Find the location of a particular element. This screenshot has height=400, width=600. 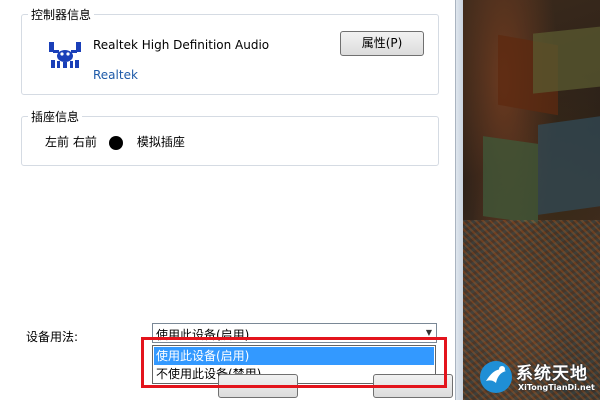

jack-type: 模拟插座 is located at coordinates (160, 142).